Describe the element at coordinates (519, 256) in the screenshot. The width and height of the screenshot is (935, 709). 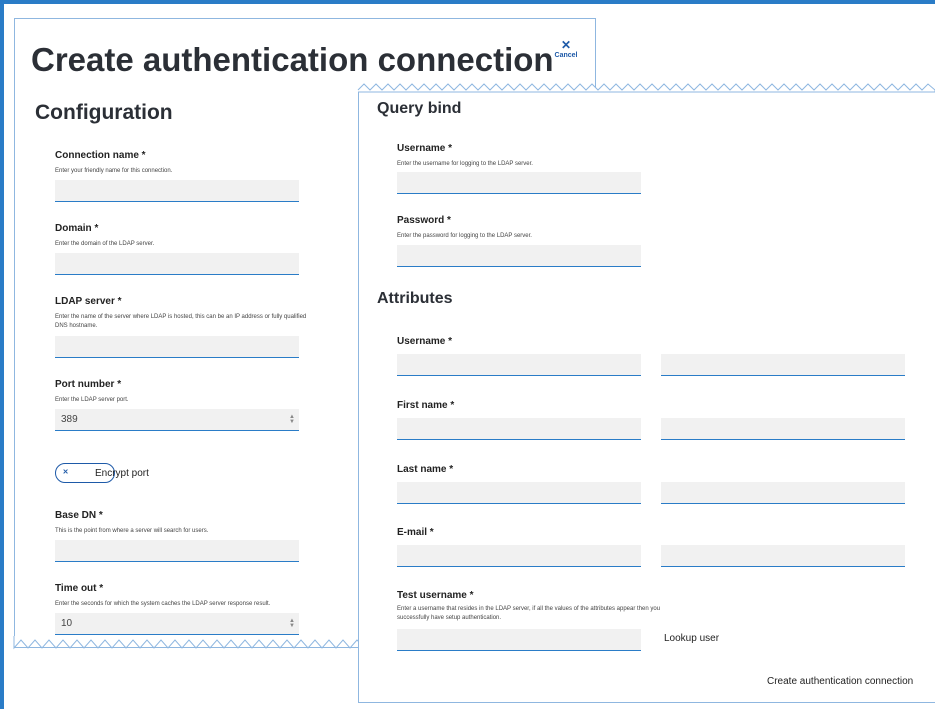
I see `query-password-input` at that location.